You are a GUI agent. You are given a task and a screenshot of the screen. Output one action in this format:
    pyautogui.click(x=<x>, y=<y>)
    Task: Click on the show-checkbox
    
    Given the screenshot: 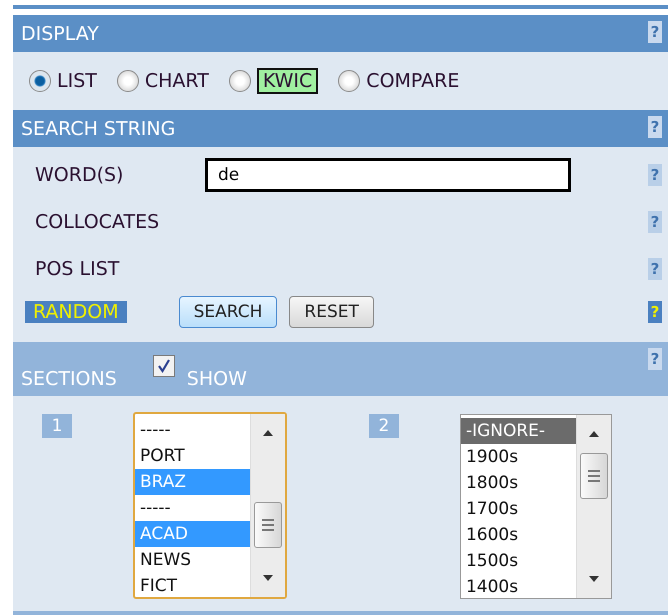 What is the action you would take?
    pyautogui.click(x=163, y=366)
    